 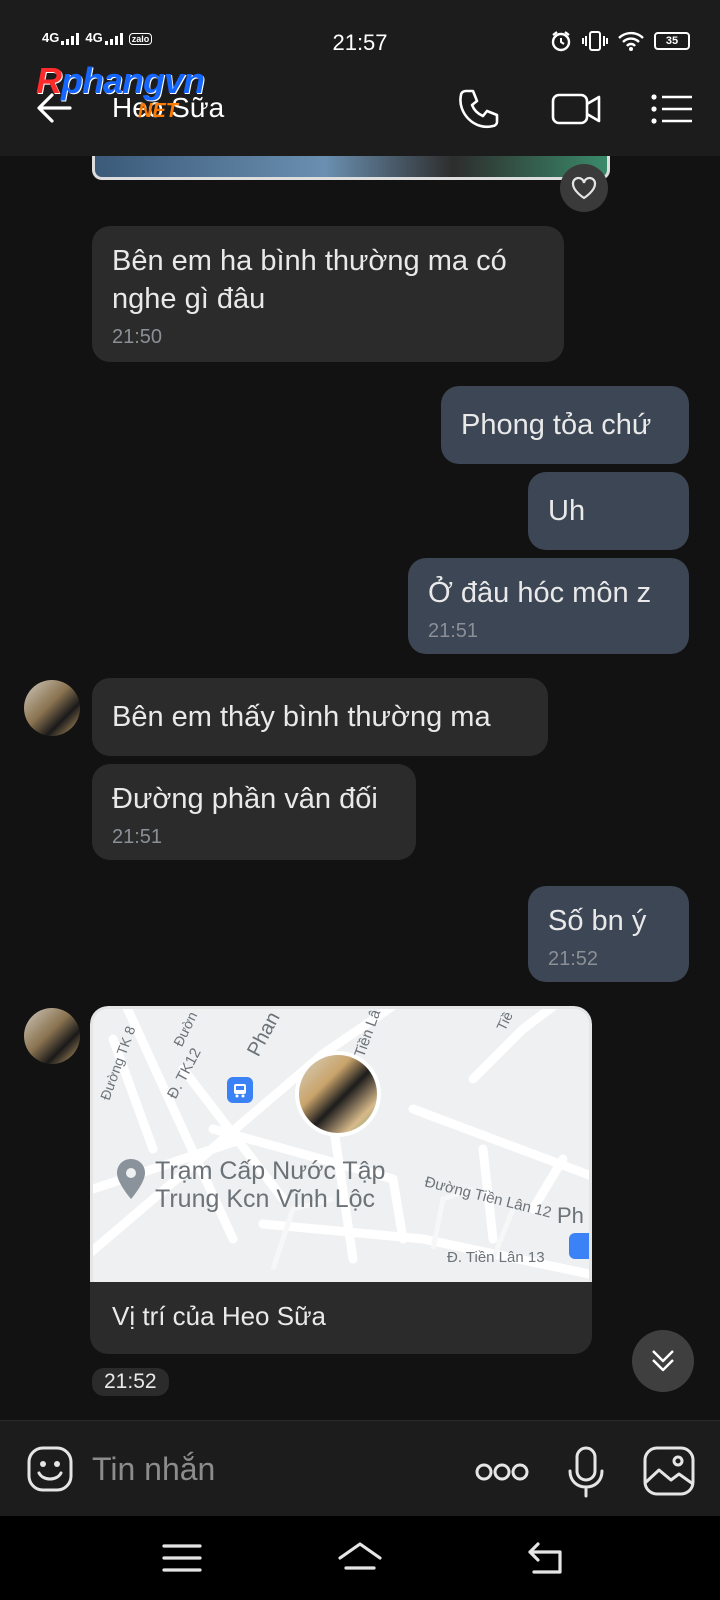 I want to click on composer, so click(x=360, y=1468).